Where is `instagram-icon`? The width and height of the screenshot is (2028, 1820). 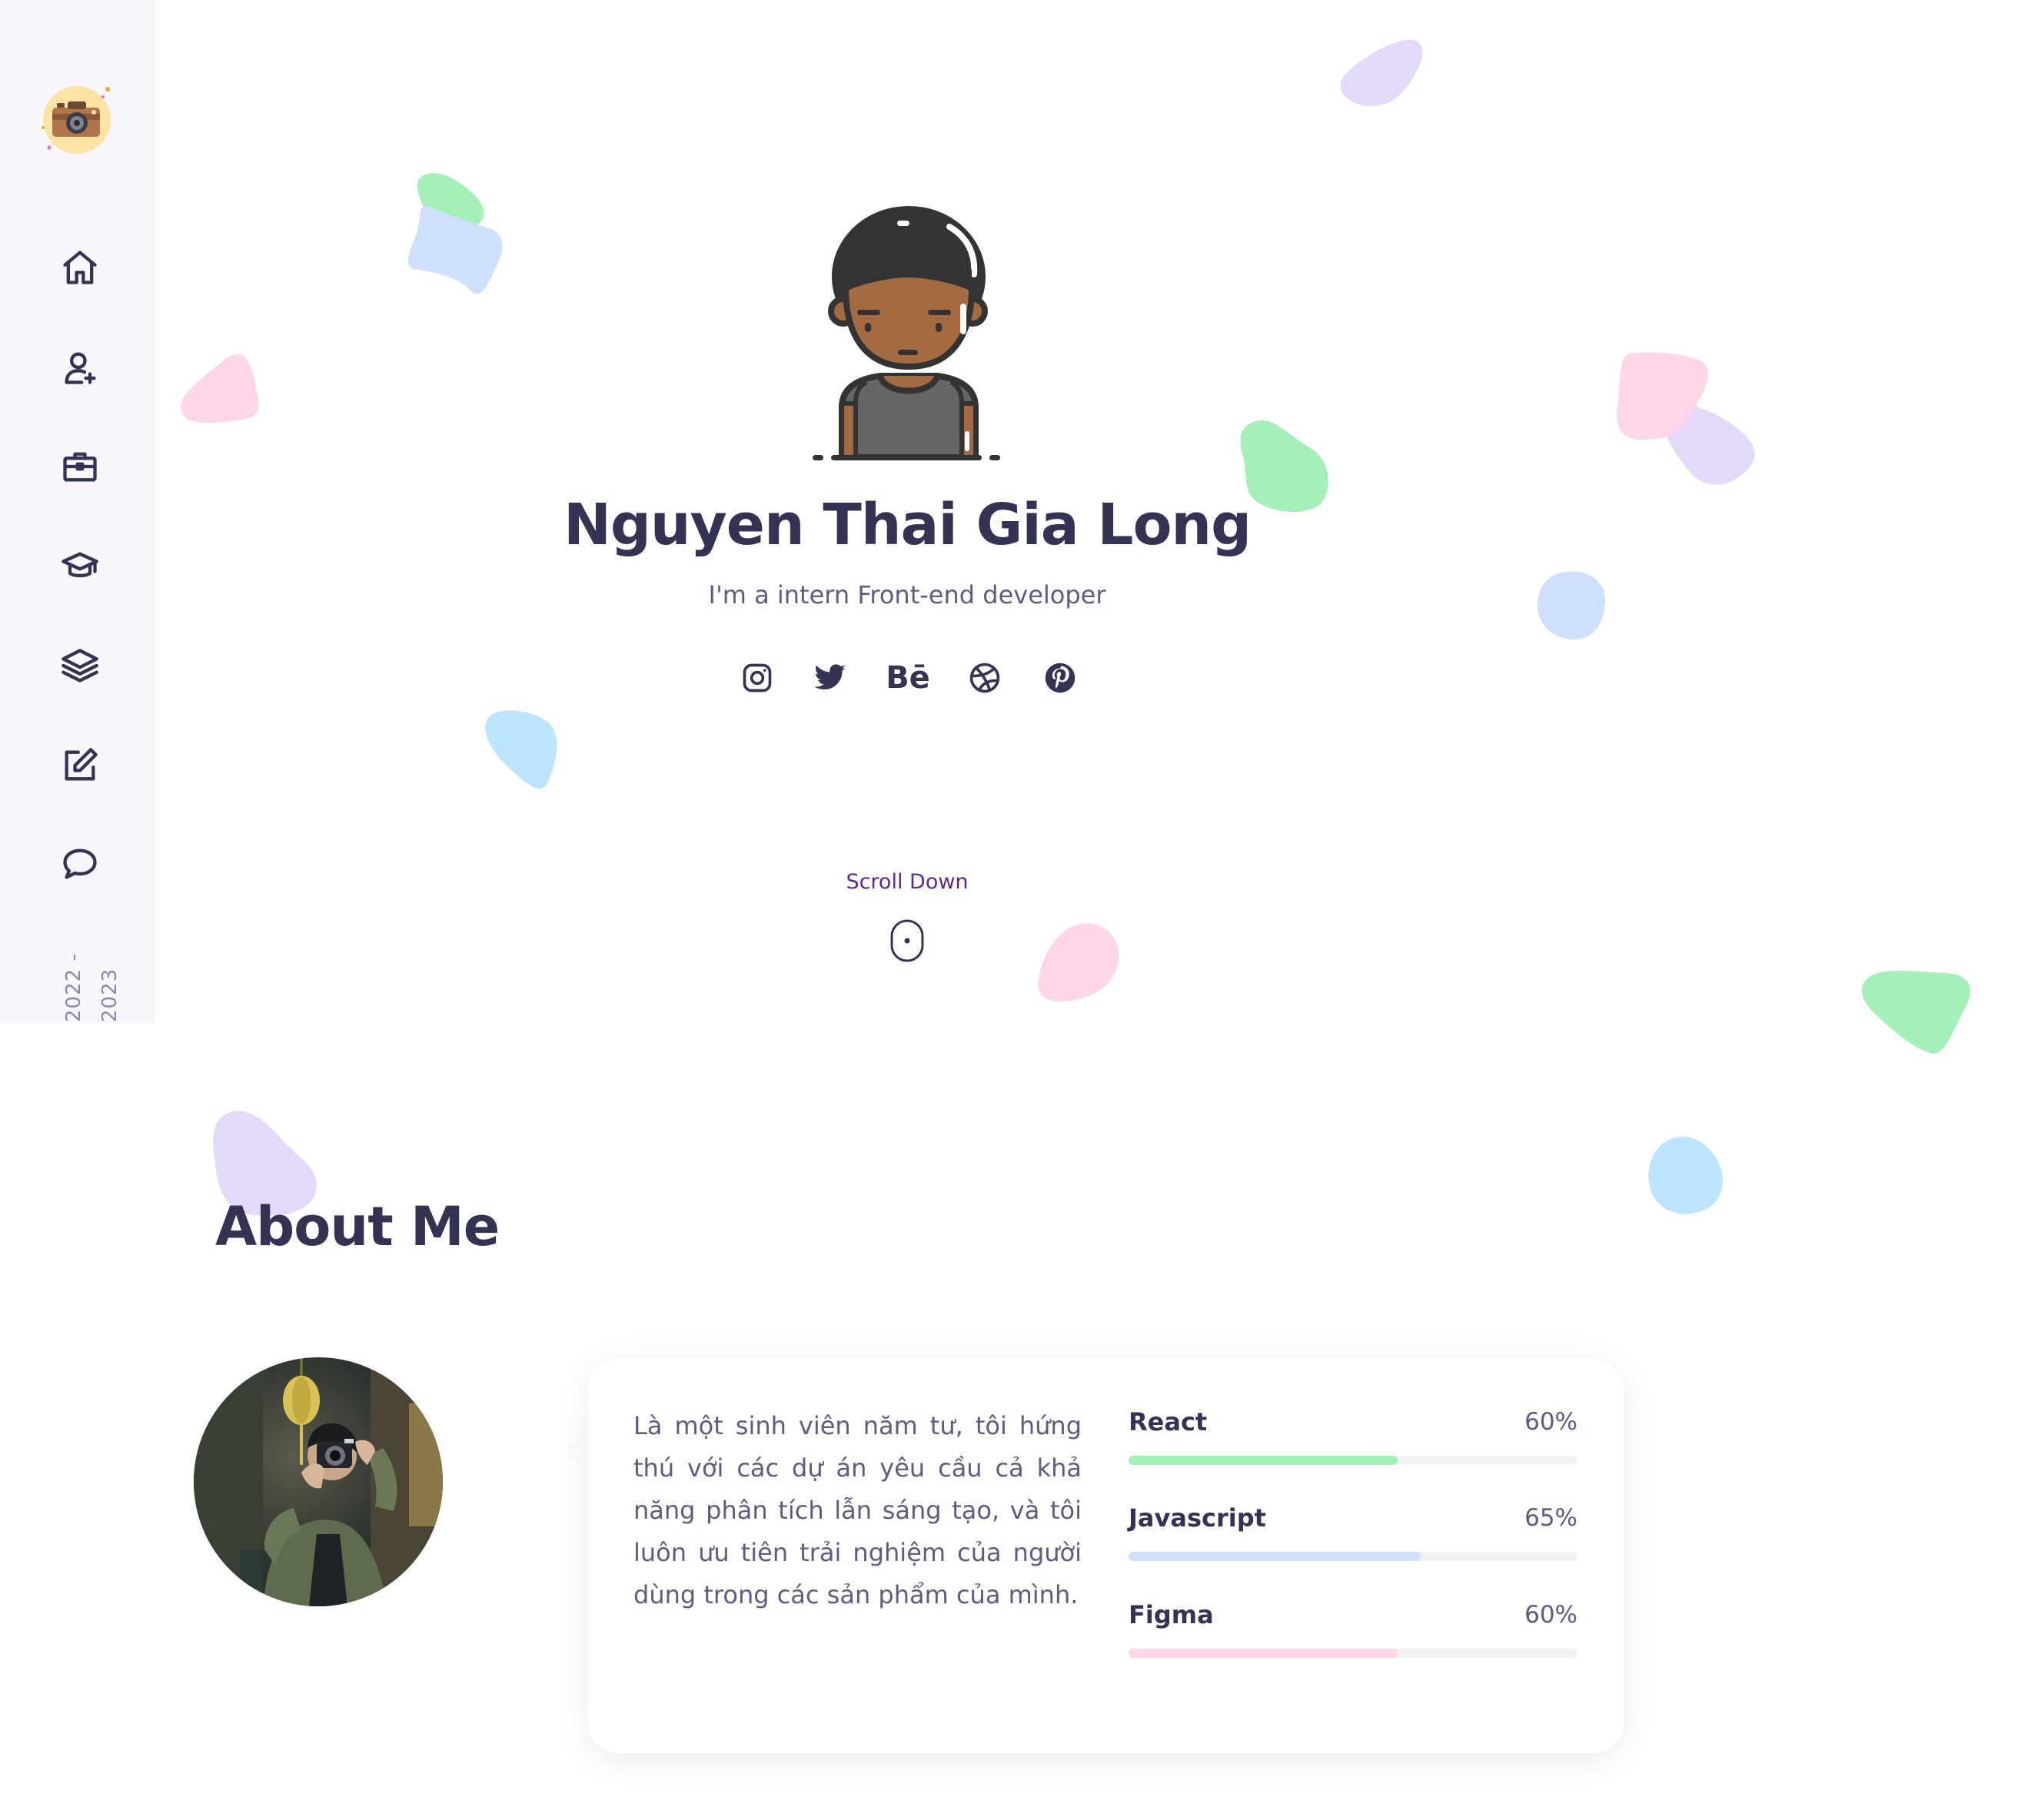
instagram-icon is located at coordinates (758, 677).